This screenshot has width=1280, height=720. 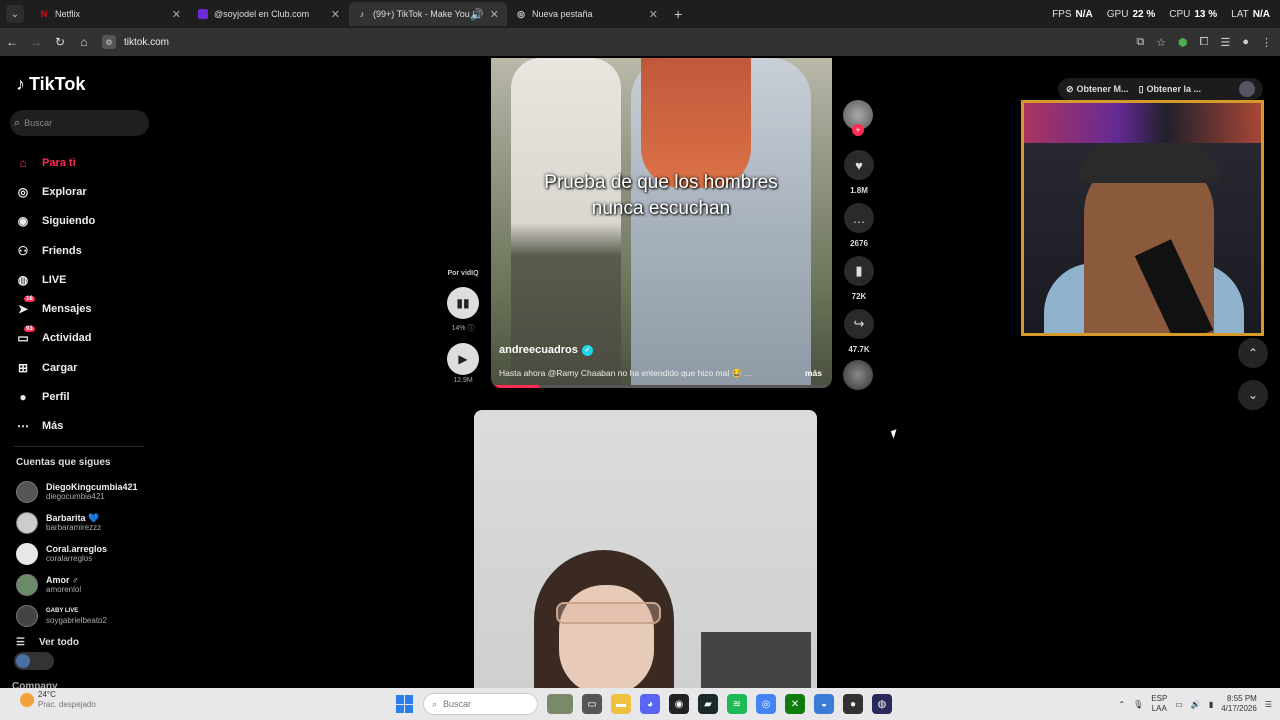 I want to click on chrome-icon: ◎, so click(x=766, y=704).